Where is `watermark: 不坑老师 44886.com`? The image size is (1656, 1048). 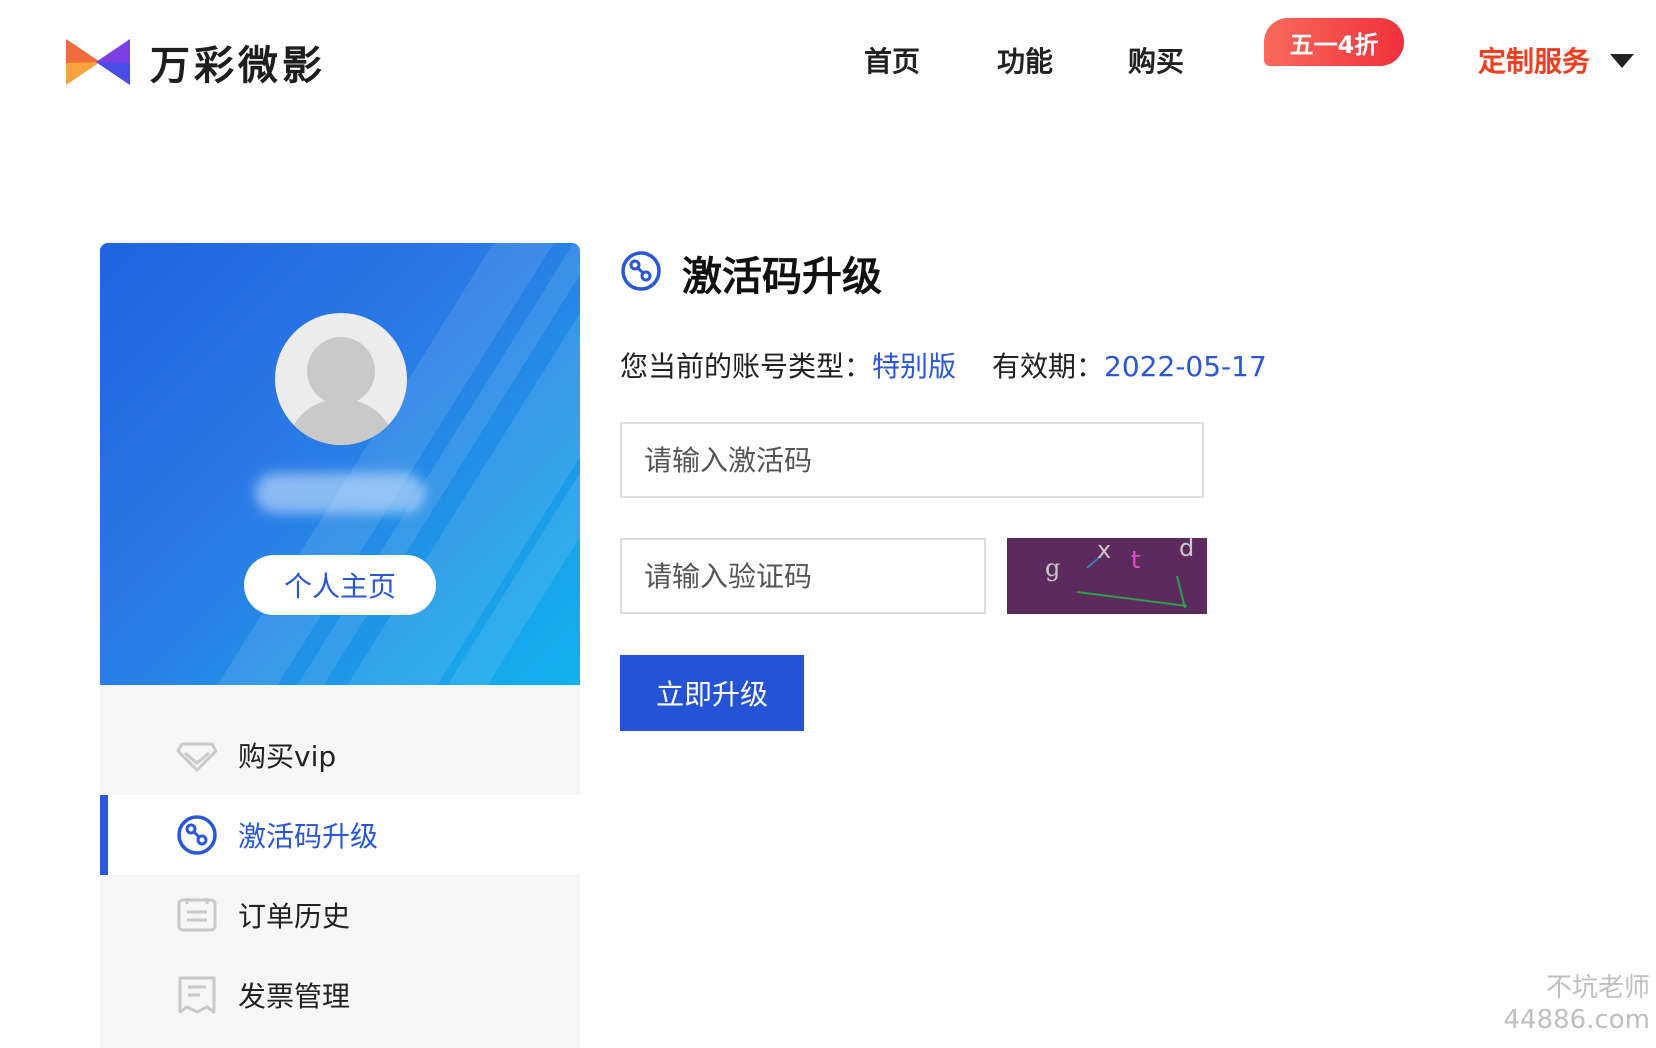 watermark: 不坑老师 44886.com is located at coordinates (1570, 1004).